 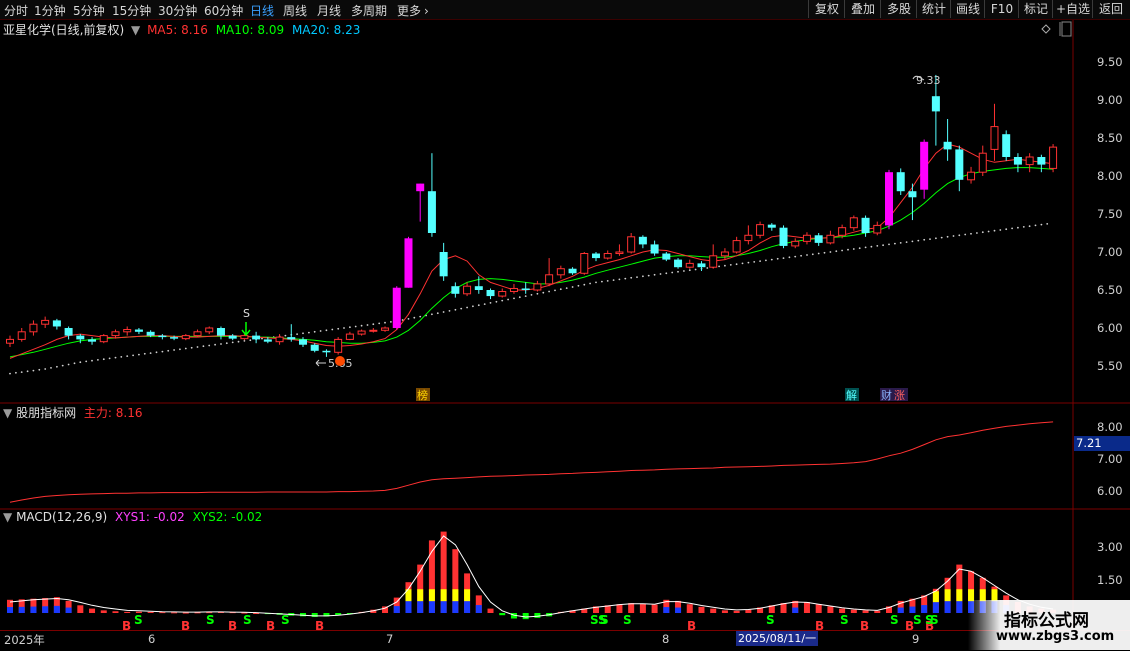 I want to click on price-tick: 9.00, so click(x=1110, y=100).